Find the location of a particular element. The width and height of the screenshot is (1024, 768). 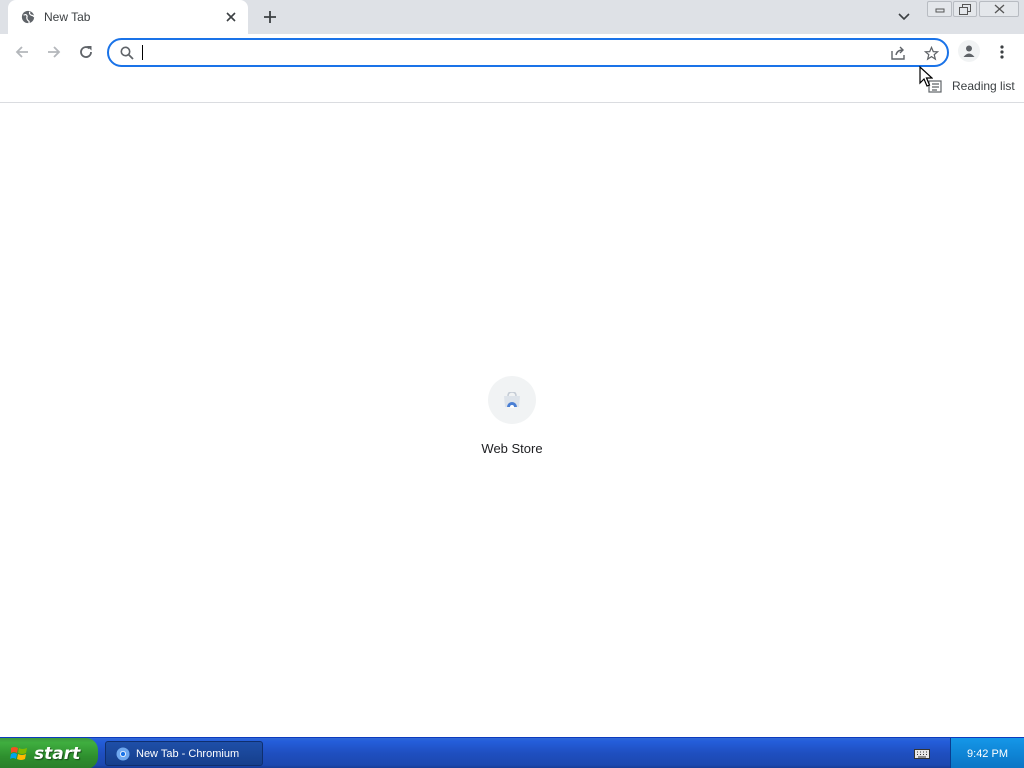

start-label: start is located at coordinates (57, 753).